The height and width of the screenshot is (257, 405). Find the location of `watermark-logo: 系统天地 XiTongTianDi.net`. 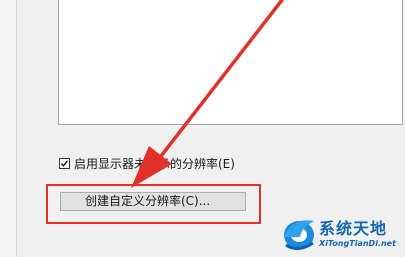

watermark-logo: 系统天地 XiTongTianDi.net is located at coordinates (342, 235).